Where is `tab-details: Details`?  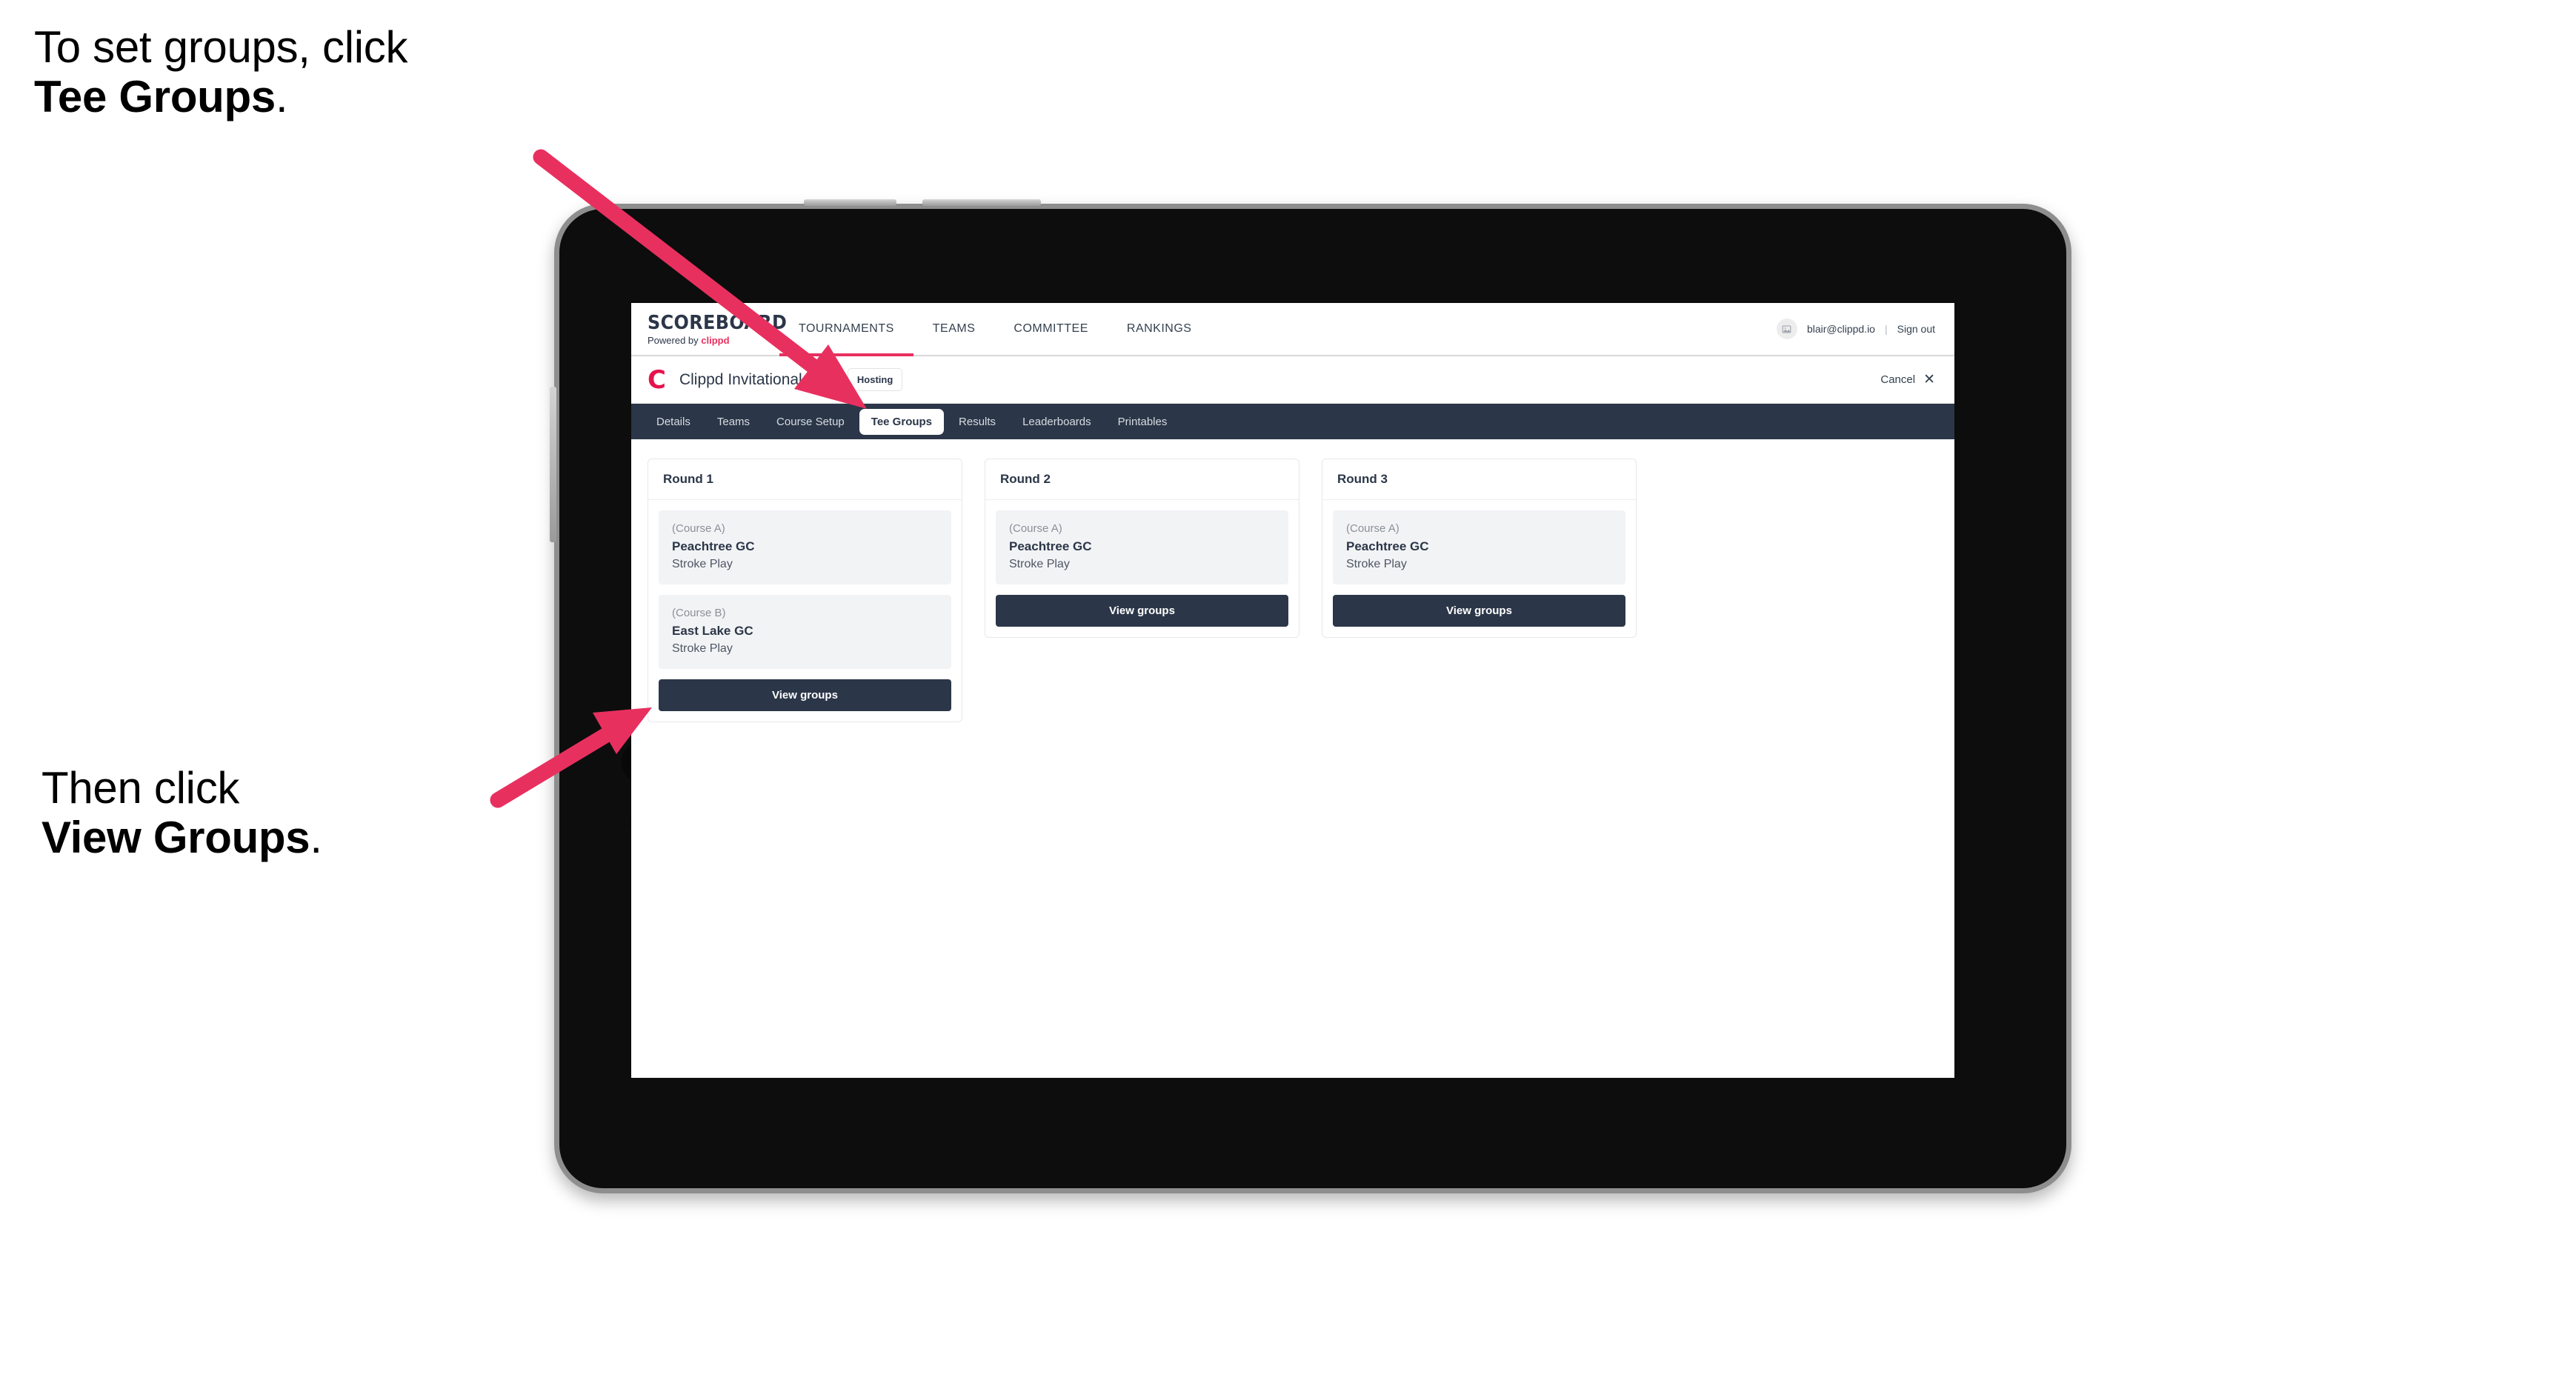
tab-details: Details is located at coordinates (673, 422).